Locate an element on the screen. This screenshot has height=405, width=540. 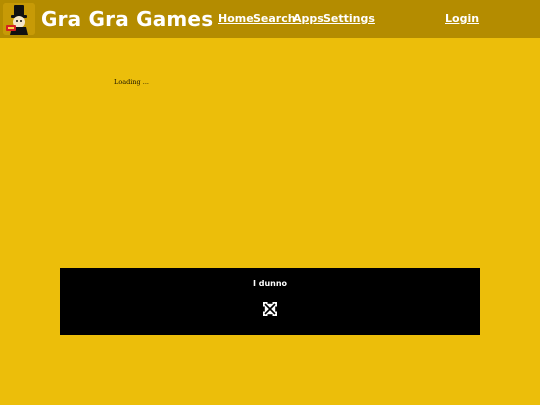
game-panel: I dunno is located at coordinates (270, 301).